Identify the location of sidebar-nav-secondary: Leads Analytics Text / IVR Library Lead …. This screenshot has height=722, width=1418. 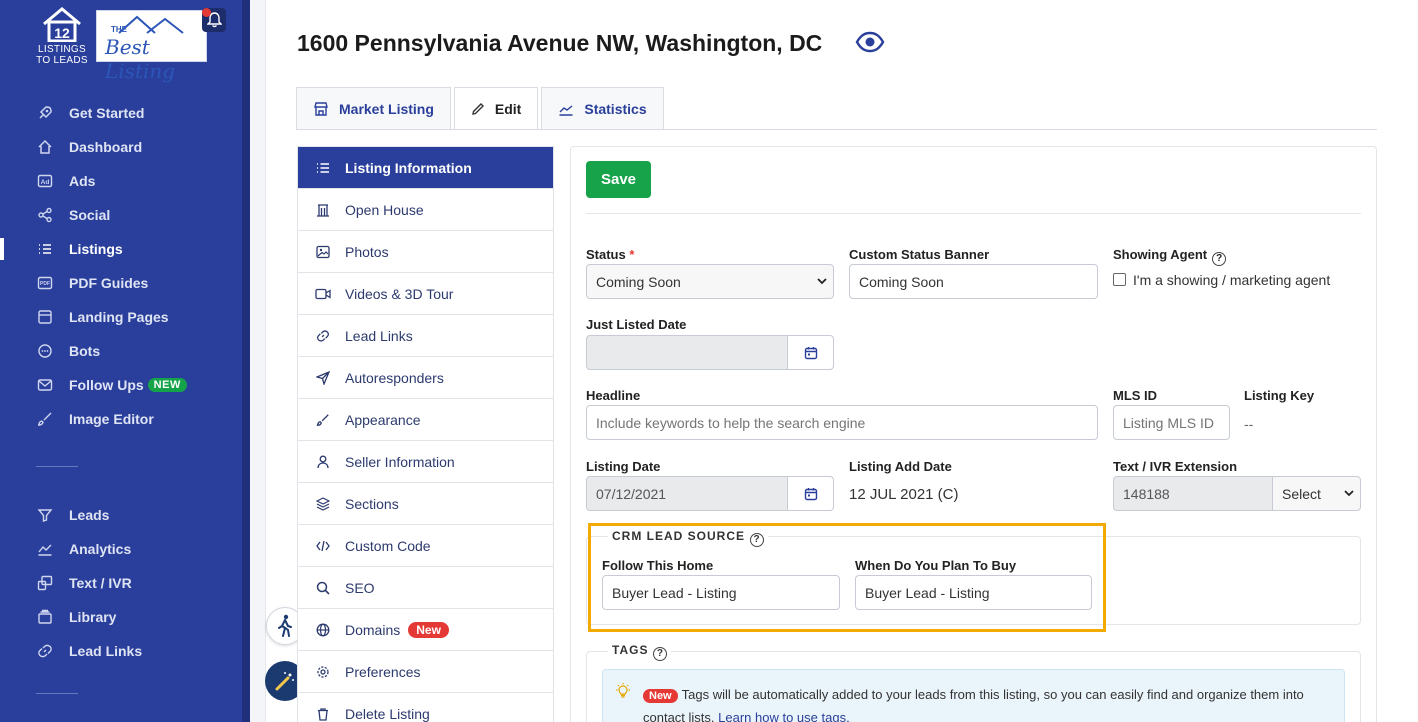
(121, 583).